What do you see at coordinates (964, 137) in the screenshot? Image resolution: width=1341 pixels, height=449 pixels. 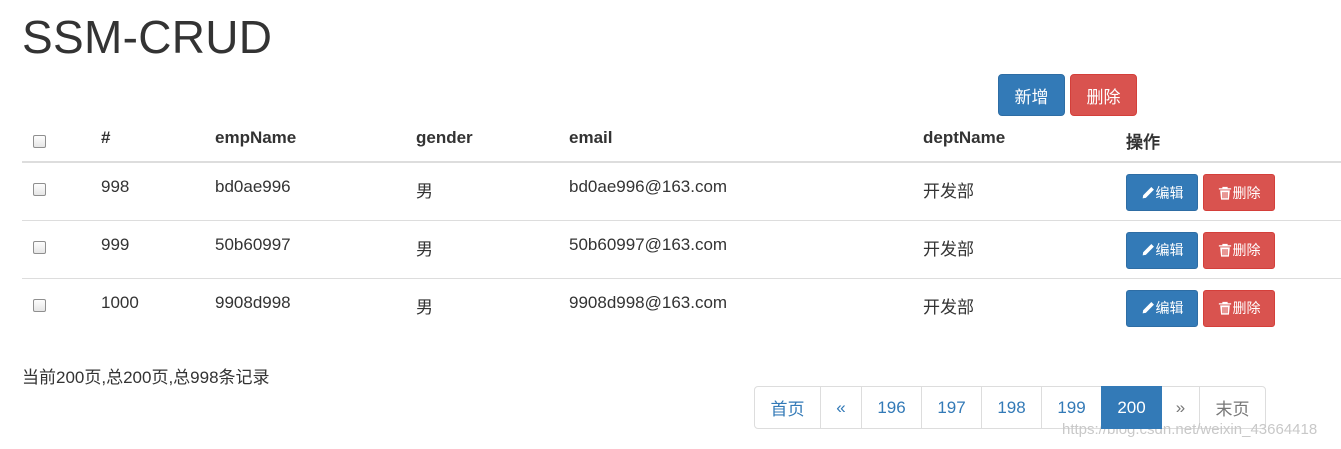 I see `header-deptname: deptName` at bounding box center [964, 137].